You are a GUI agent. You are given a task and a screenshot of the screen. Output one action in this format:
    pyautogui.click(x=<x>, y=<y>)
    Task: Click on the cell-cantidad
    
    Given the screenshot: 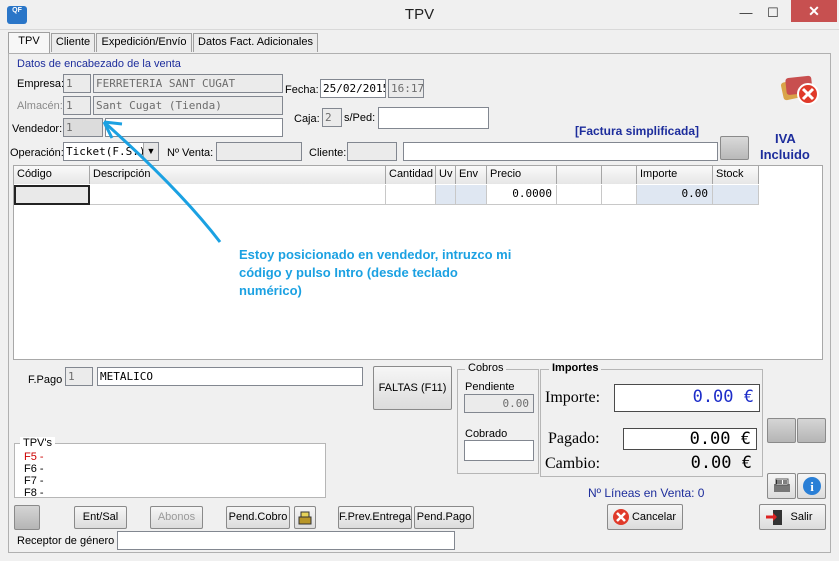 What is the action you would take?
    pyautogui.click(x=411, y=195)
    